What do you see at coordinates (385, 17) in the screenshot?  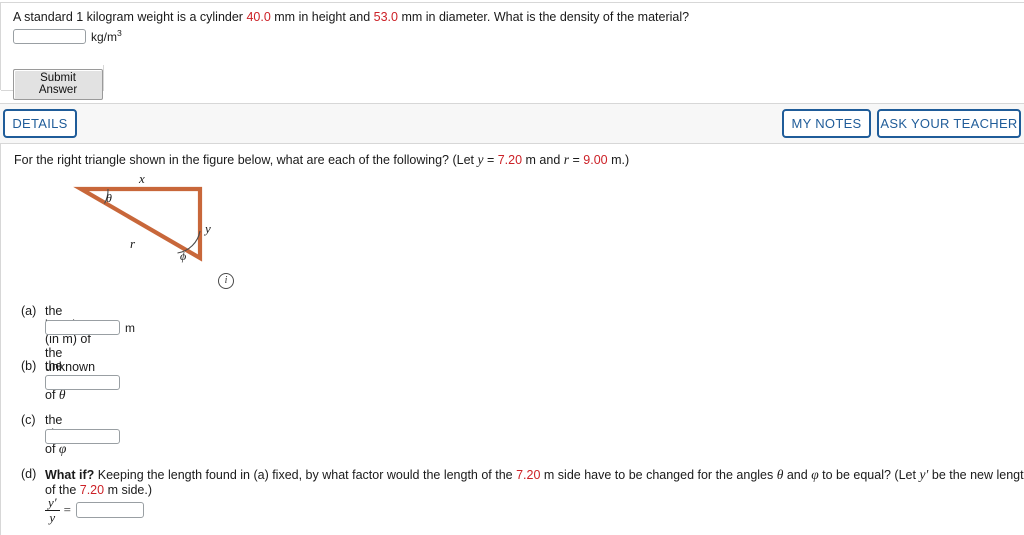 I see `density-diameter-value: 53.0` at bounding box center [385, 17].